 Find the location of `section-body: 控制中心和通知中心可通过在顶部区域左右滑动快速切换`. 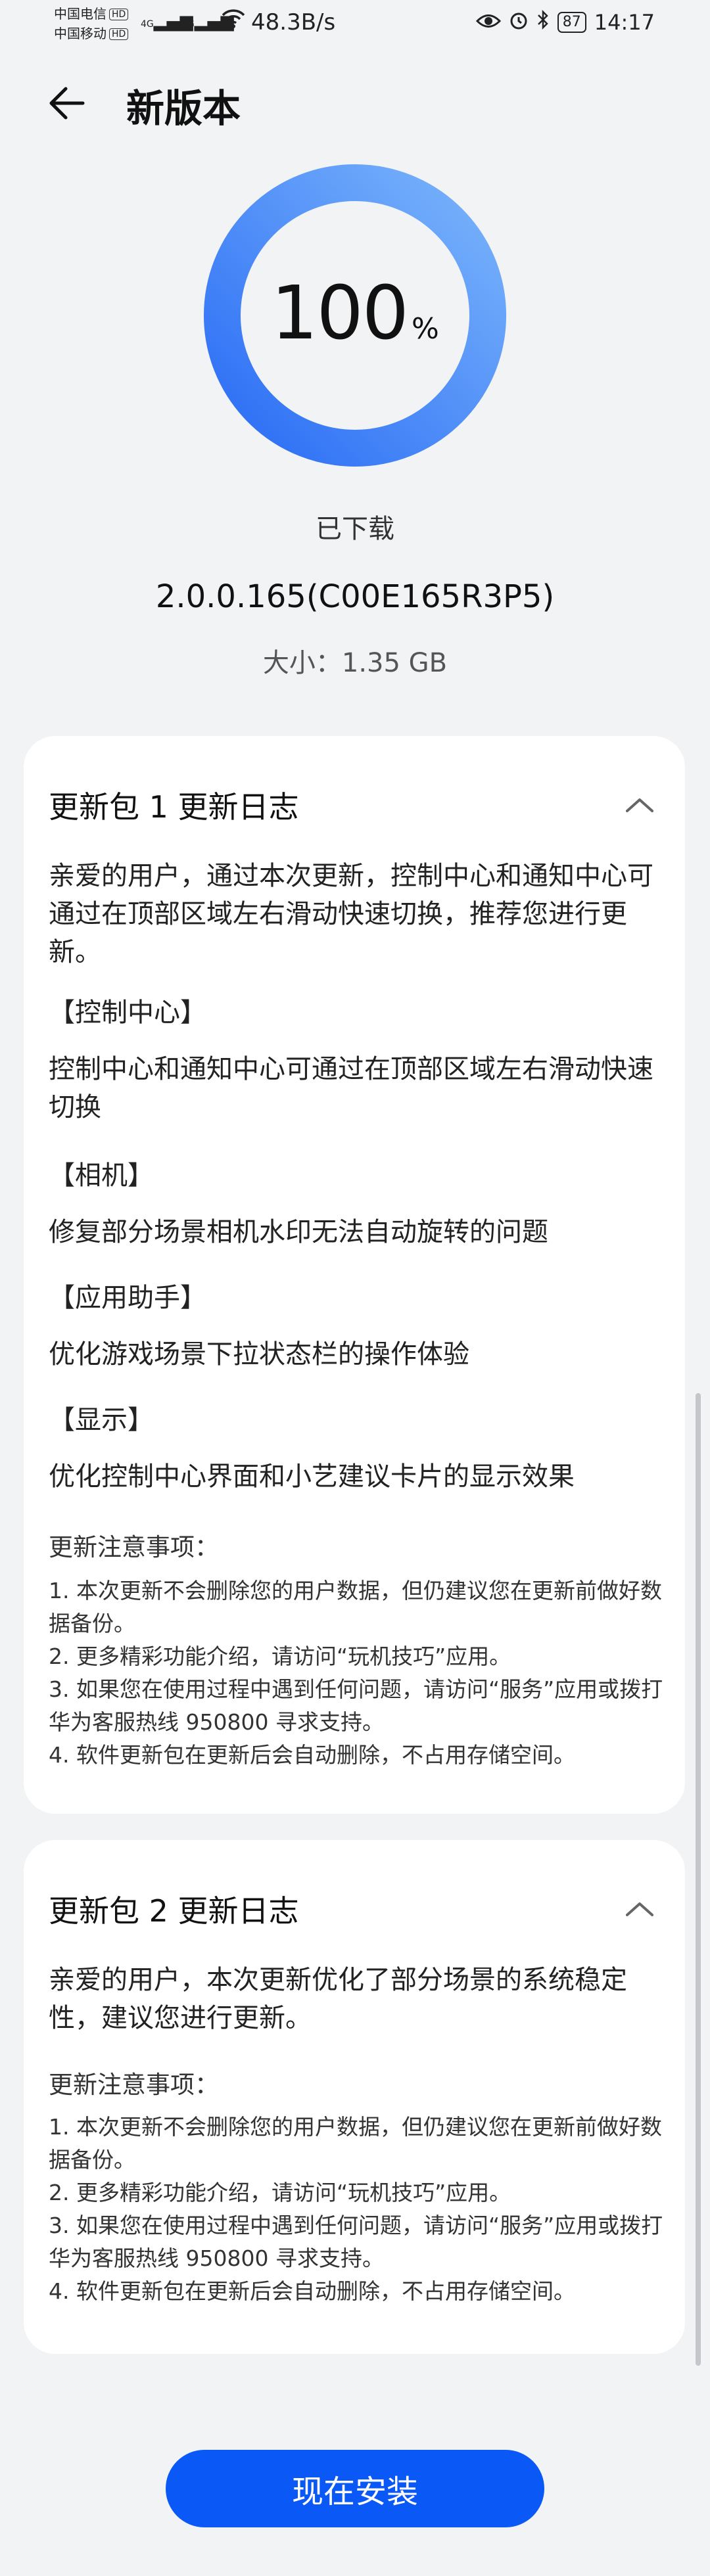

section-body: 控制中心和通知中心可通过在顶部区域左右滑动快速切换 is located at coordinates (351, 1088).